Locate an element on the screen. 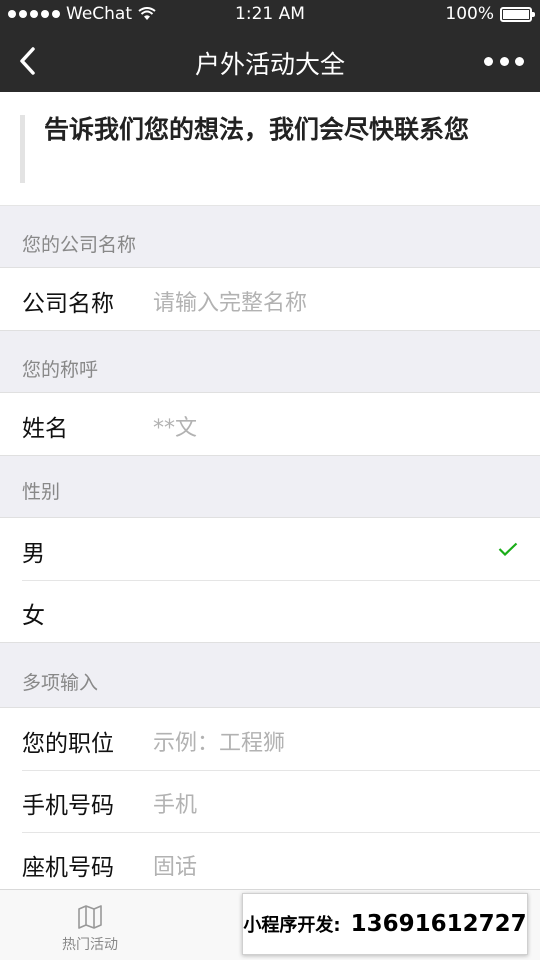 The height and width of the screenshot is (960, 540). mobile-input: 手机 is located at coordinates (175, 803).